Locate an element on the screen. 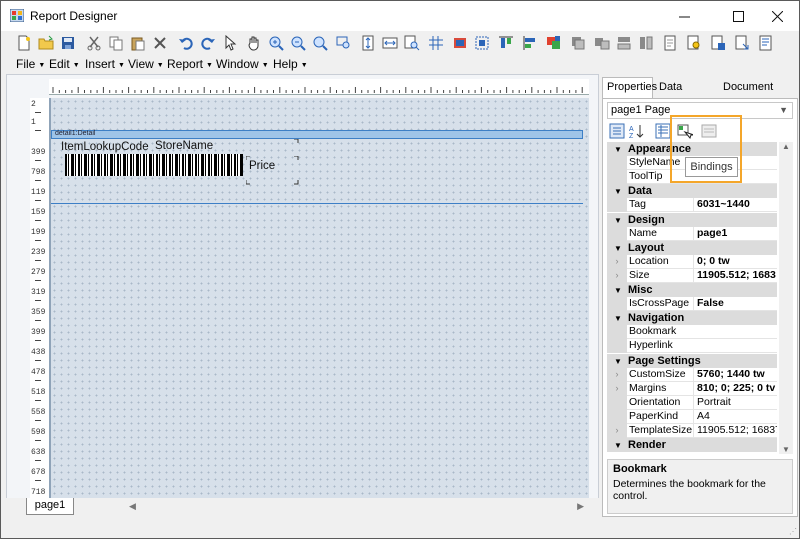  object-selector: page1 Page ▼ is located at coordinates (700, 110).